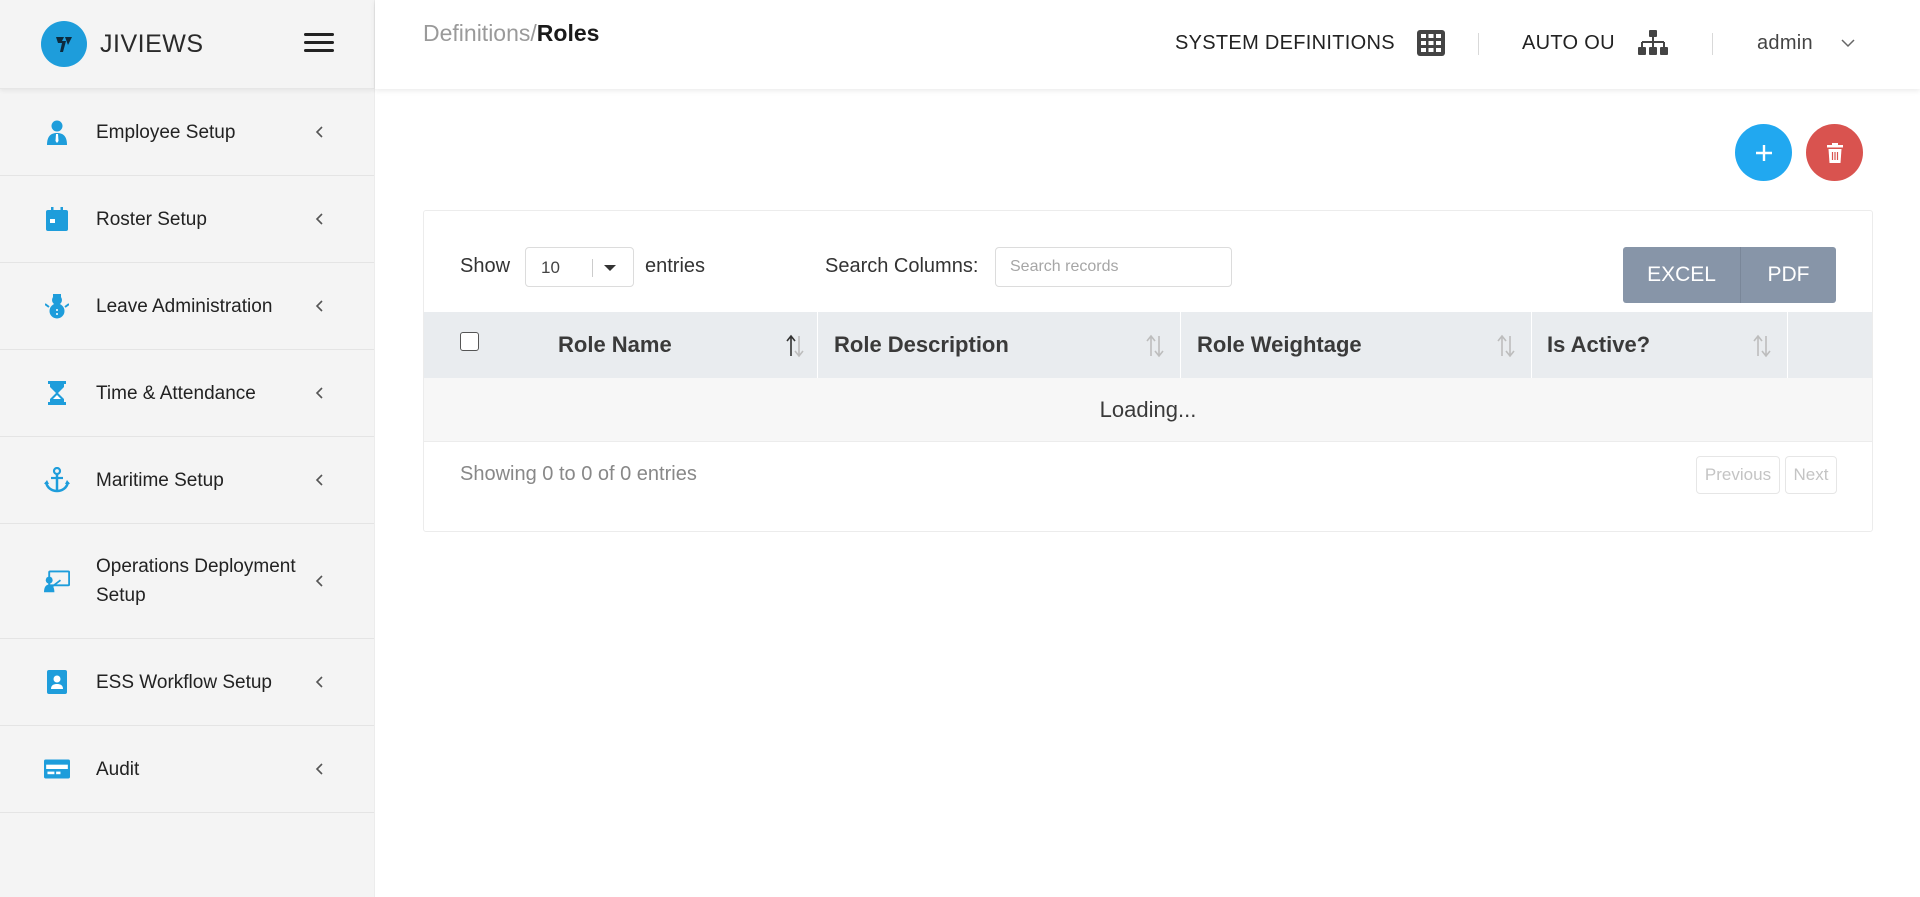  I want to click on page-title: Roles, so click(568, 33).